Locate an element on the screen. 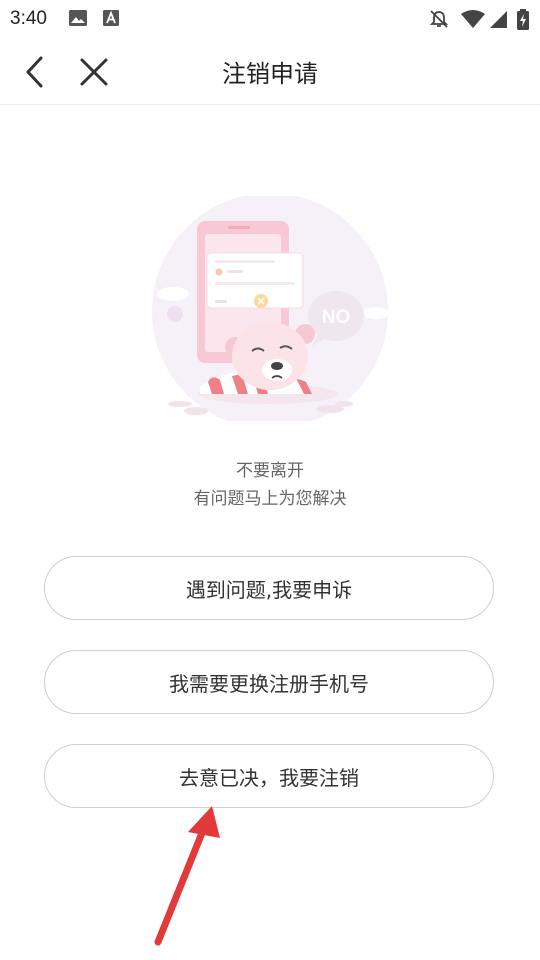 Image resolution: width=540 pixels, height=960 pixels. sad-bear-illustration: NO is located at coordinates (270, 308).